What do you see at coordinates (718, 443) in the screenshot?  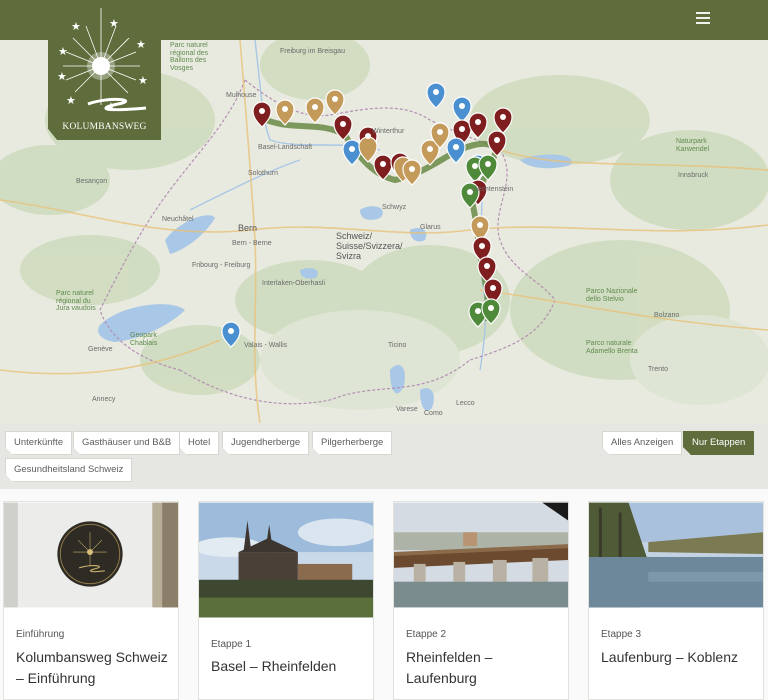 I see `only-stages-button: Nur Etappen` at bounding box center [718, 443].